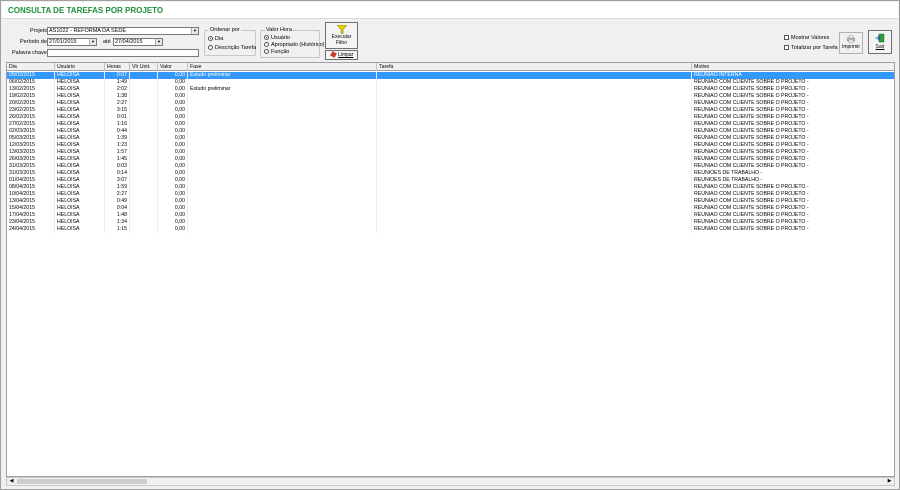  Describe the element at coordinates (31, 215) in the screenshot. I see `cell-dia: 17/04/2015` at that location.